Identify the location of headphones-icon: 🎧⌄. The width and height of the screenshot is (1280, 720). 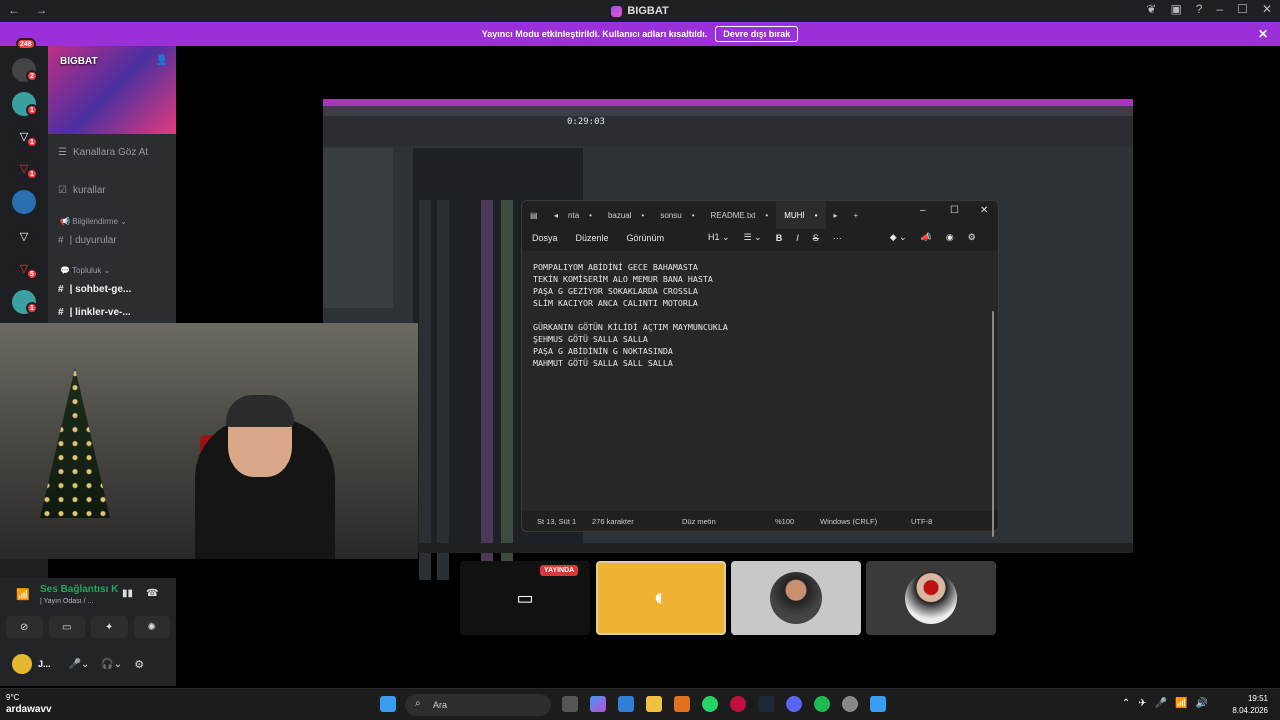
(111, 664).